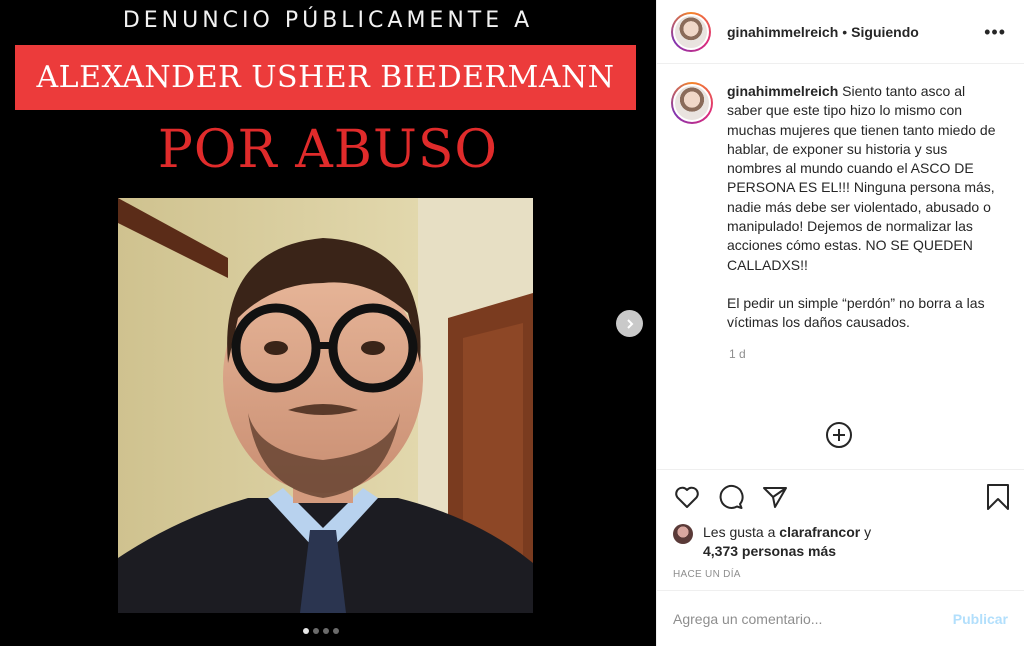 The height and width of the screenshot is (646, 1024). Describe the element at coordinates (995, 32) in the screenshot. I see `more-options-icon: •••` at that location.